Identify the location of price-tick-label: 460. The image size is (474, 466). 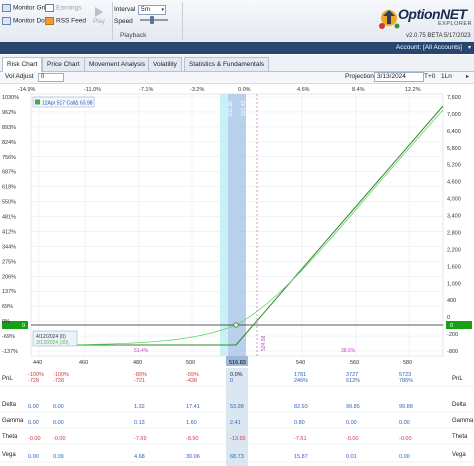
(83, 363).